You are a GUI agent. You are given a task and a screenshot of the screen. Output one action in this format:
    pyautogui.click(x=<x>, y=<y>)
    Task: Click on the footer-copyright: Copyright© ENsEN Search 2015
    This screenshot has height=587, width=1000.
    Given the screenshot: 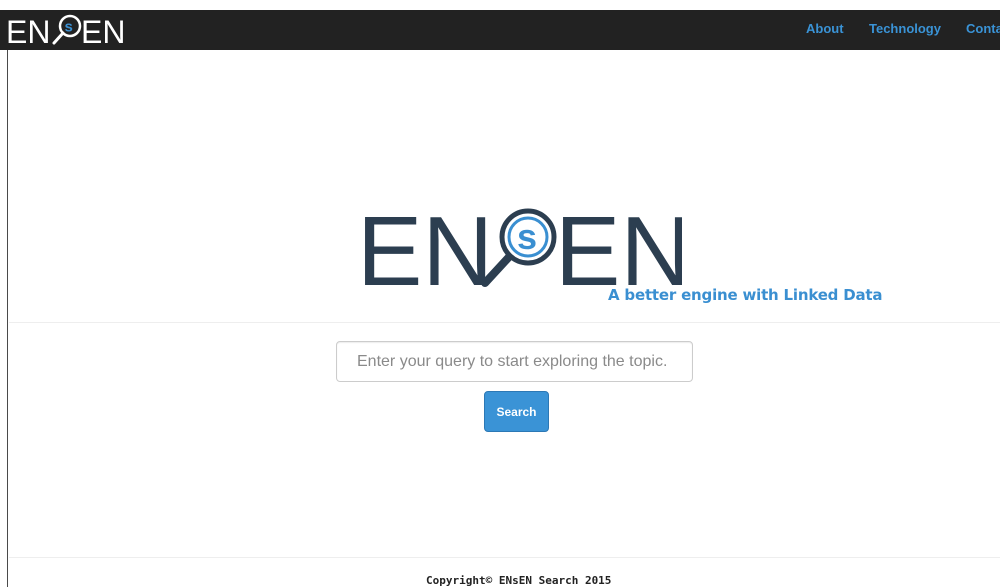 What is the action you would take?
    pyautogui.click(x=519, y=580)
    